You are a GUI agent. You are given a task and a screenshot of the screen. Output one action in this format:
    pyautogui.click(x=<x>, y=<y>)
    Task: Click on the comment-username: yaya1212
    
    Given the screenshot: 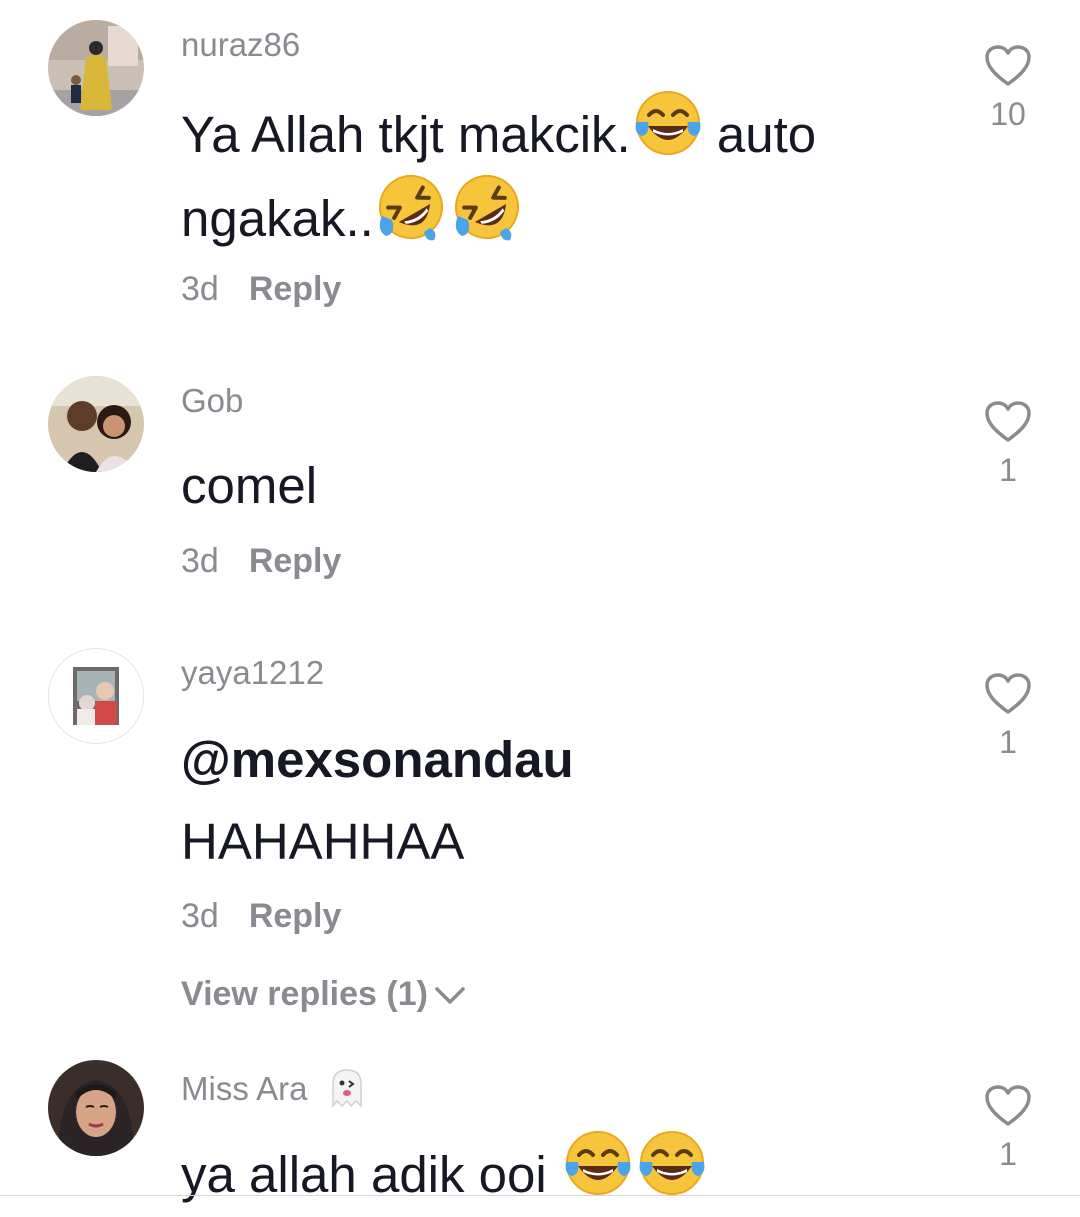 What is the action you would take?
    pyautogui.click(x=252, y=673)
    